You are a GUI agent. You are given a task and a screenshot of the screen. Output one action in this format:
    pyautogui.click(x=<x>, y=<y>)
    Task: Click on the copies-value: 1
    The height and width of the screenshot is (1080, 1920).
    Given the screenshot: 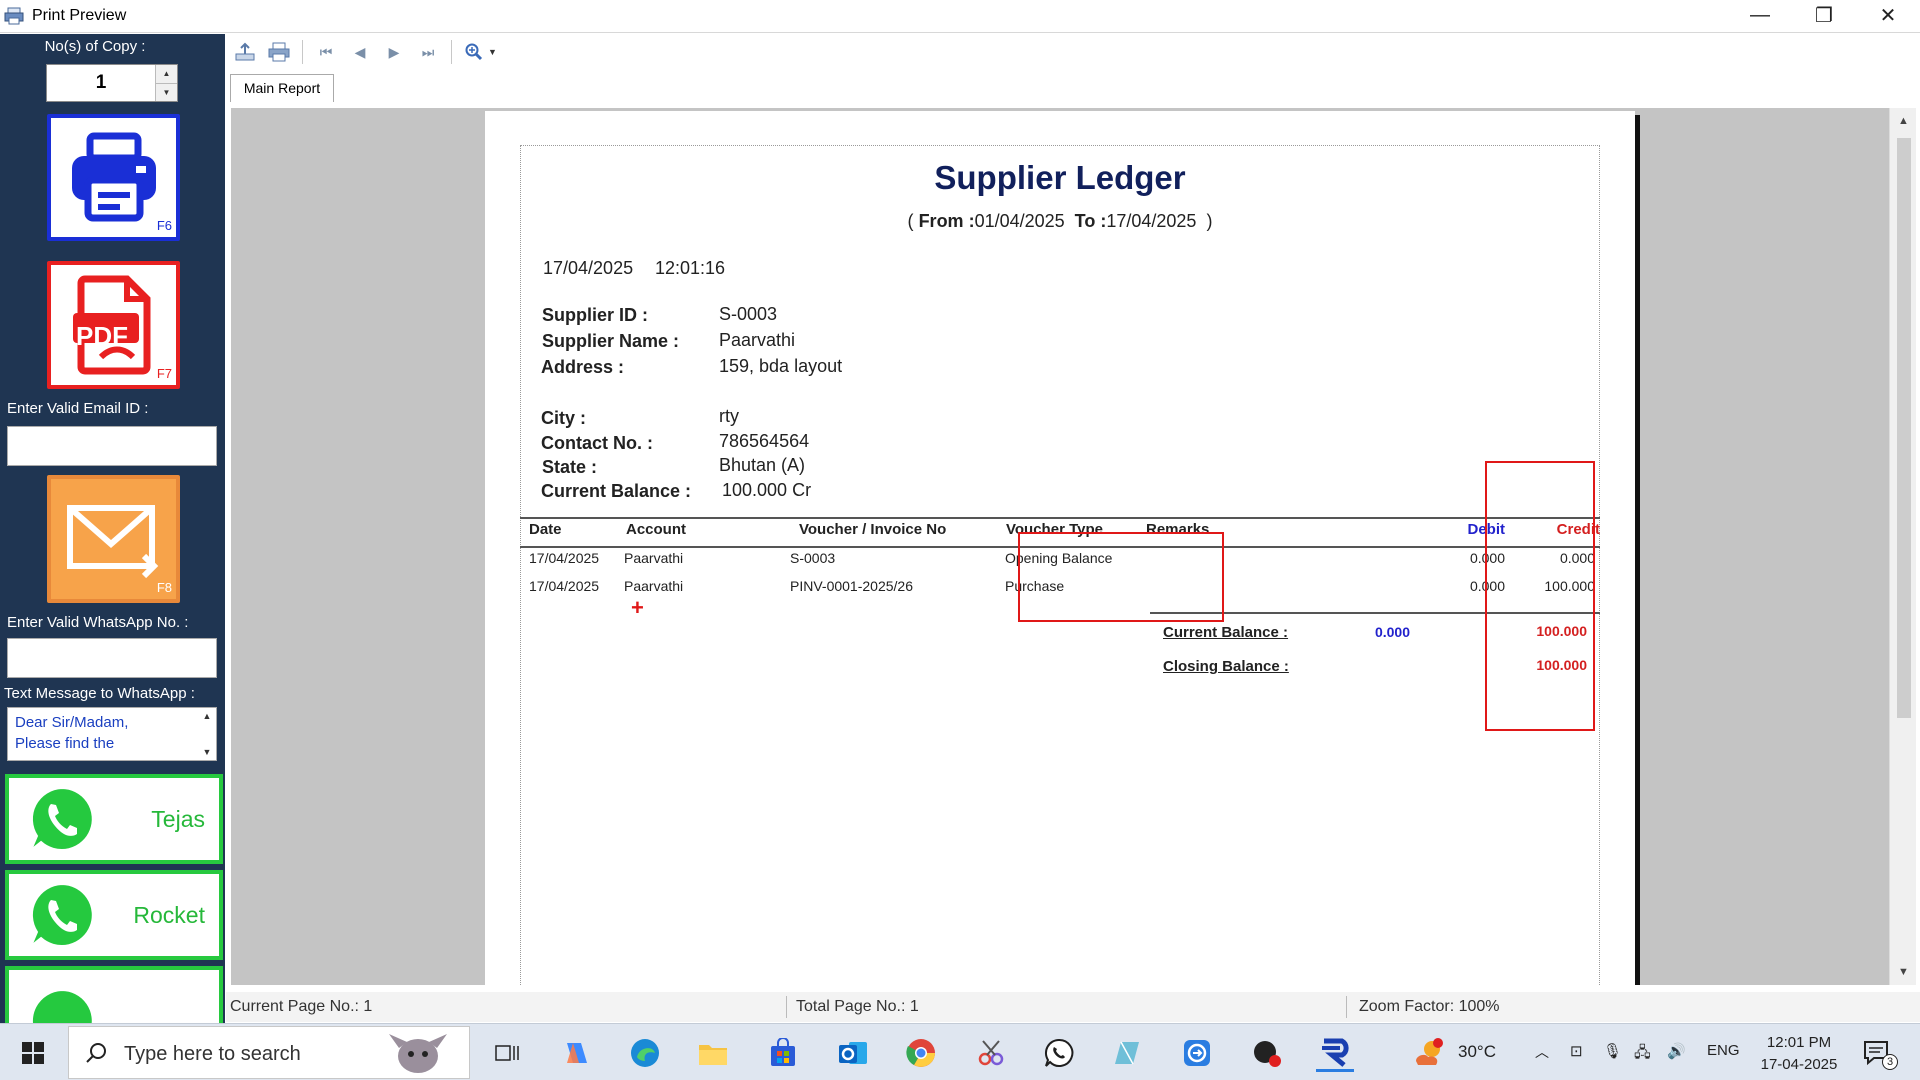 What is the action you would take?
    pyautogui.click(x=101, y=83)
    